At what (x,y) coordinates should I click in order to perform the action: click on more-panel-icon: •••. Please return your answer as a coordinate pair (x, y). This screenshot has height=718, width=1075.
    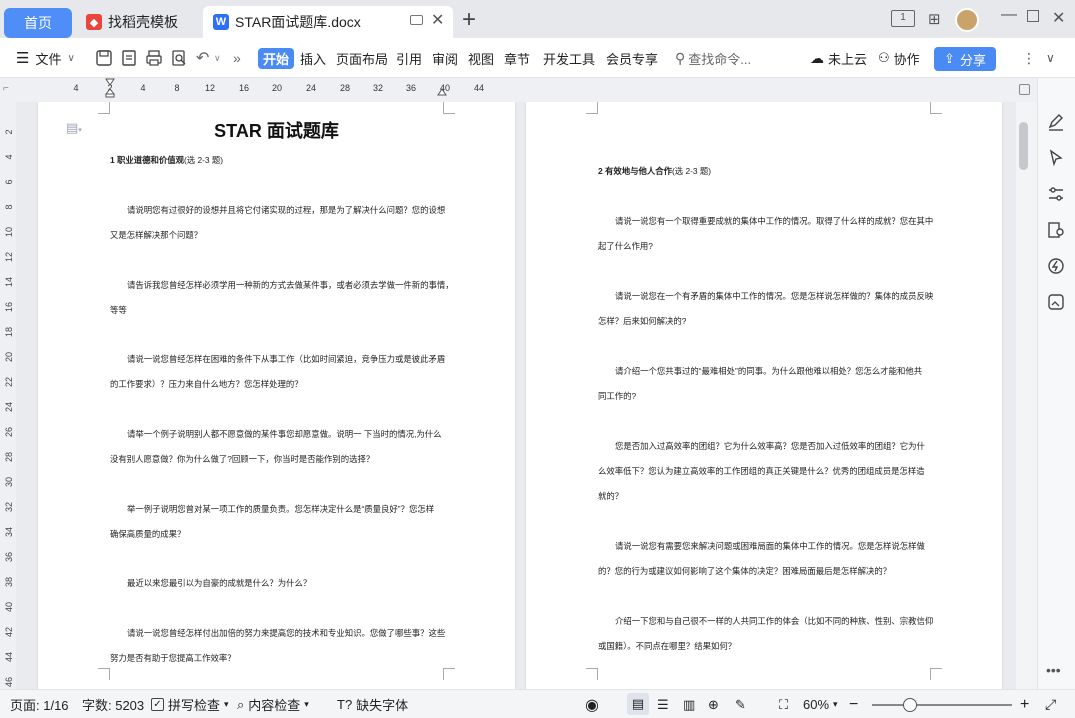
    Looking at the image, I should click on (1053, 670).